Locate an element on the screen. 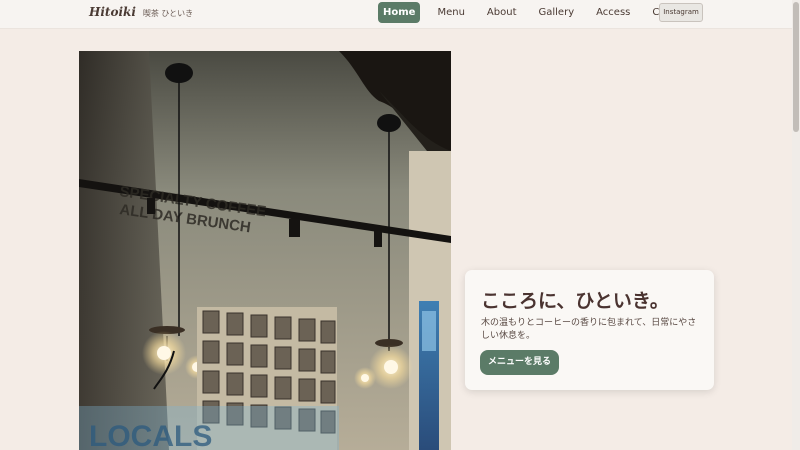  brand: Hitoiki 喫茶 ひといき is located at coordinates (141, 12).